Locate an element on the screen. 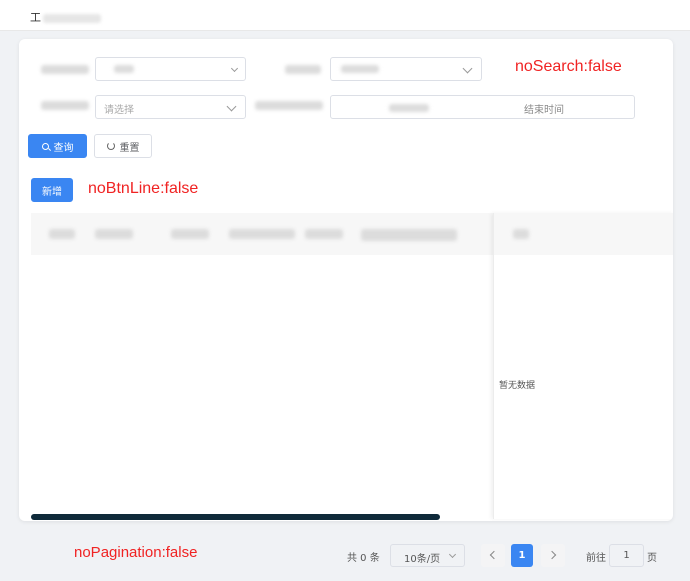 Image resolution: width=690 pixels, height=581 pixels. pagination-total: 共 0 条 is located at coordinates (363, 556).